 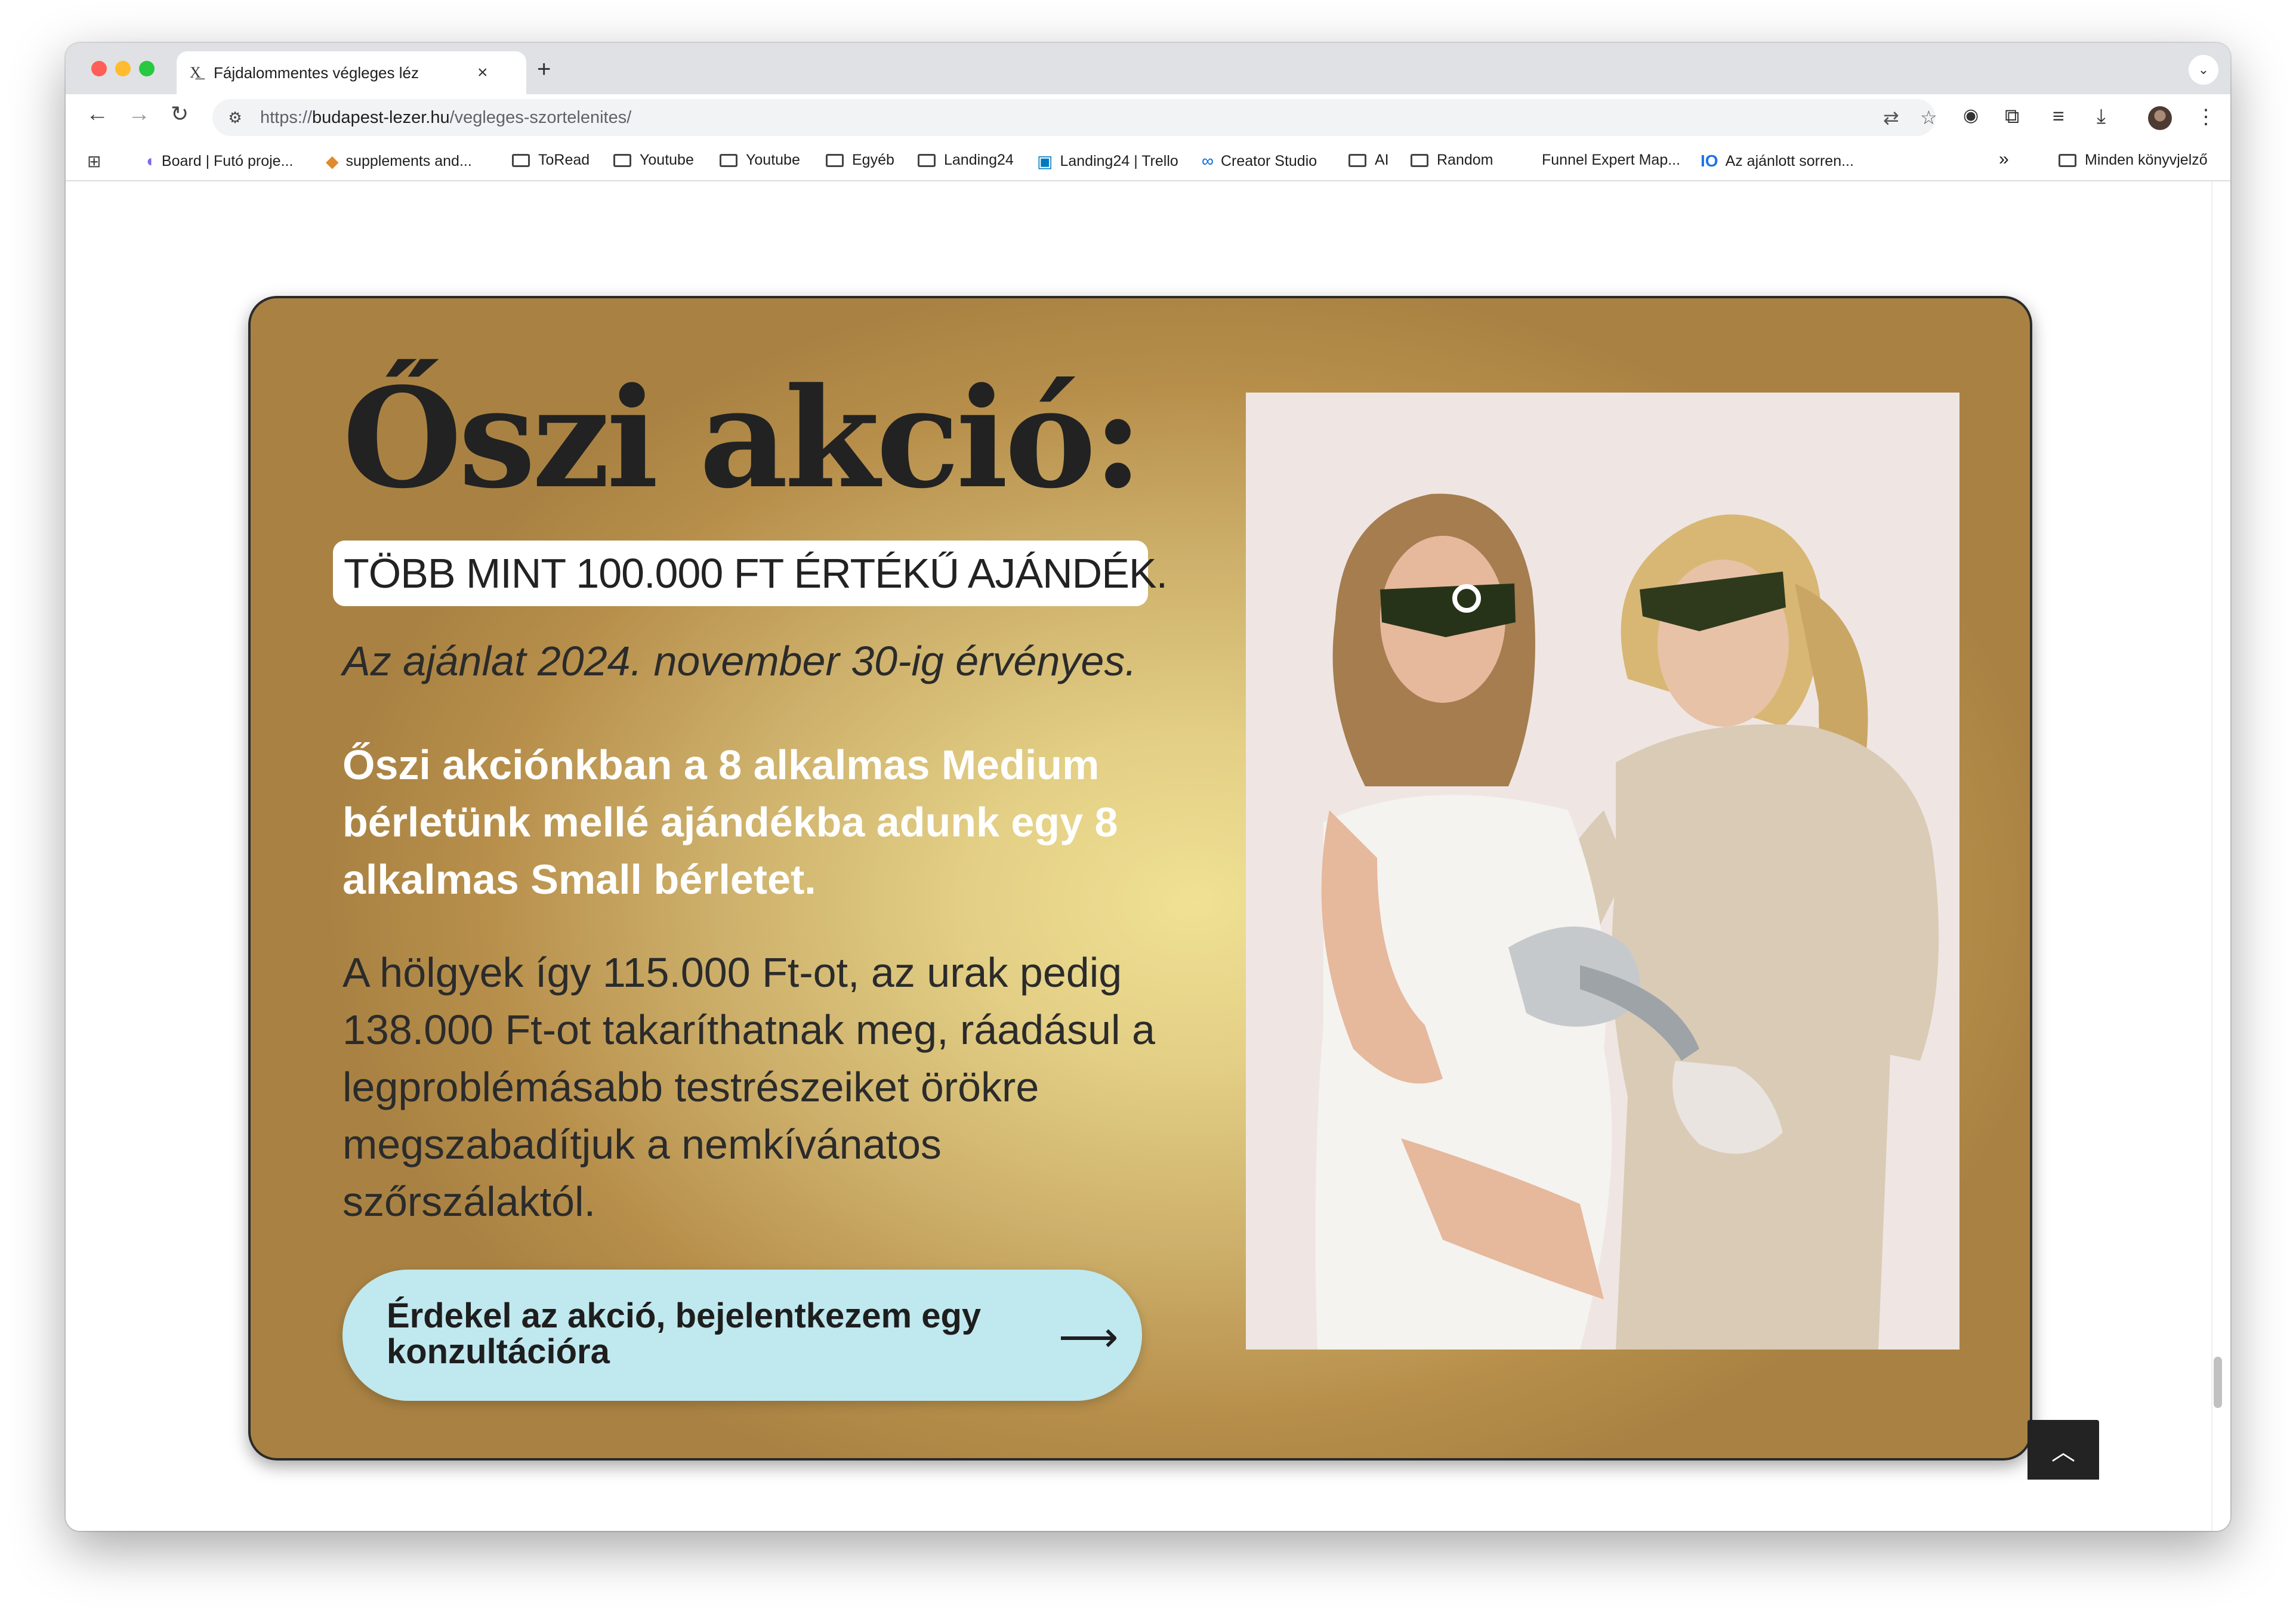 What do you see at coordinates (1088, 1337) in the screenshot?
I see `arrow-right-icon: ⟶` at bounding box center [1088, 1337].